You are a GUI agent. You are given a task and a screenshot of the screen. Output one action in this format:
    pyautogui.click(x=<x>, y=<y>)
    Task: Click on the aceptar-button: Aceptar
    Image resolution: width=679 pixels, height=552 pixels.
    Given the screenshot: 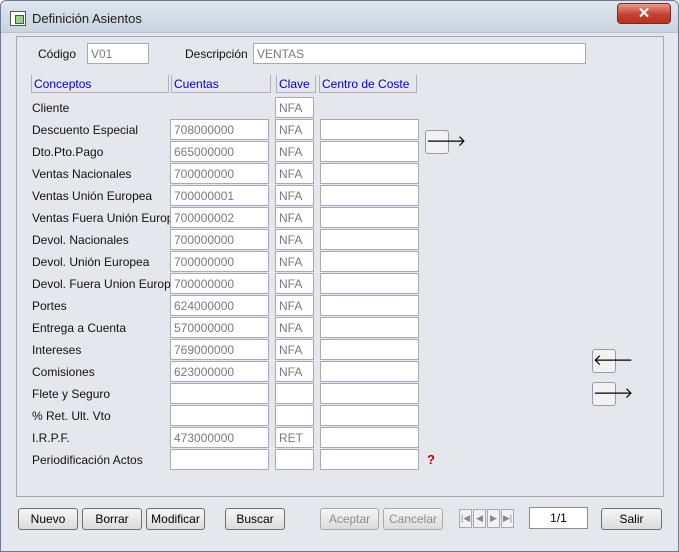 What is the action you would take?
    pyautogui.click(x=349, y=519)
    